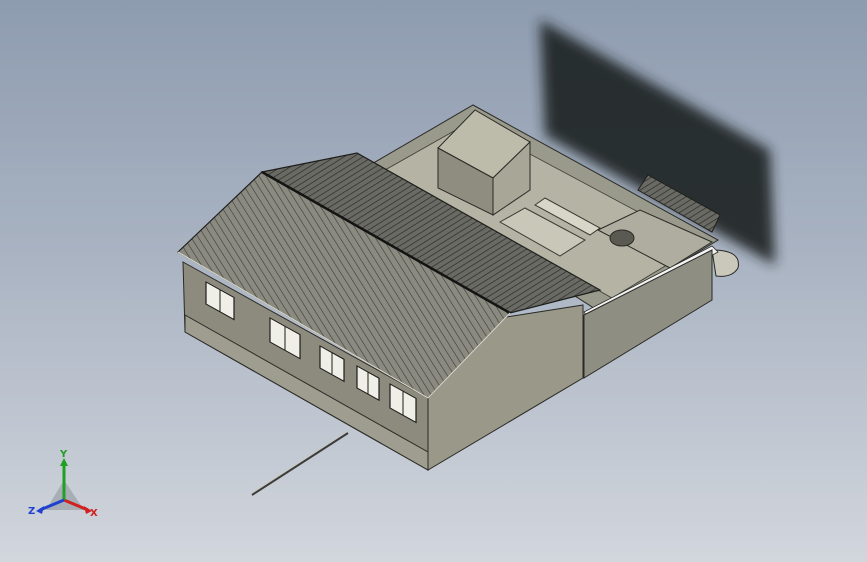  Describe the element at coordinates (64, 486) in the screenshot. I see `axis-triad: Y X Z` at that location.